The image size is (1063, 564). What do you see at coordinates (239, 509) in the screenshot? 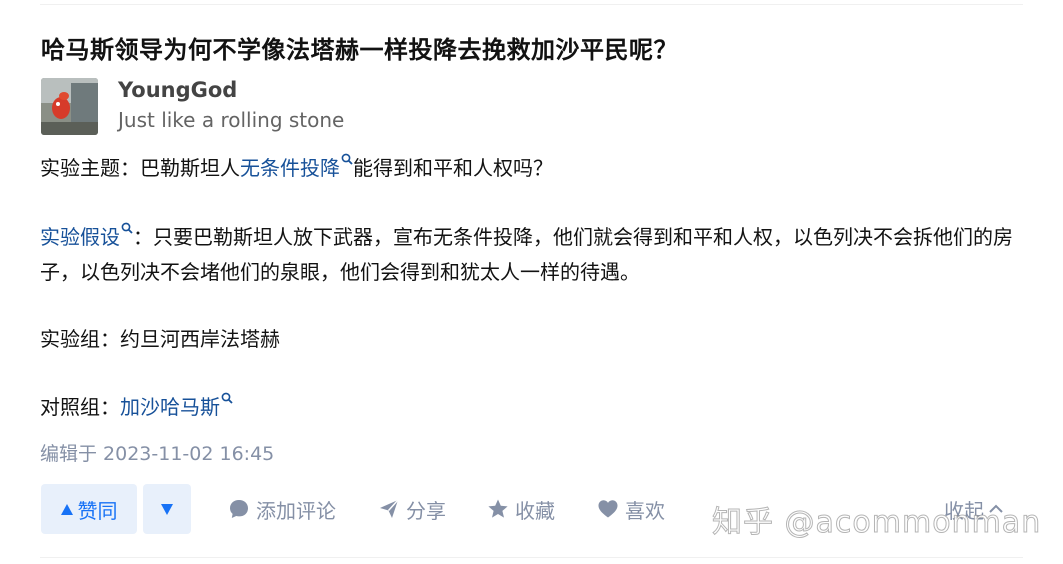
I see `comment-icon` at bounding box center [239, 509].